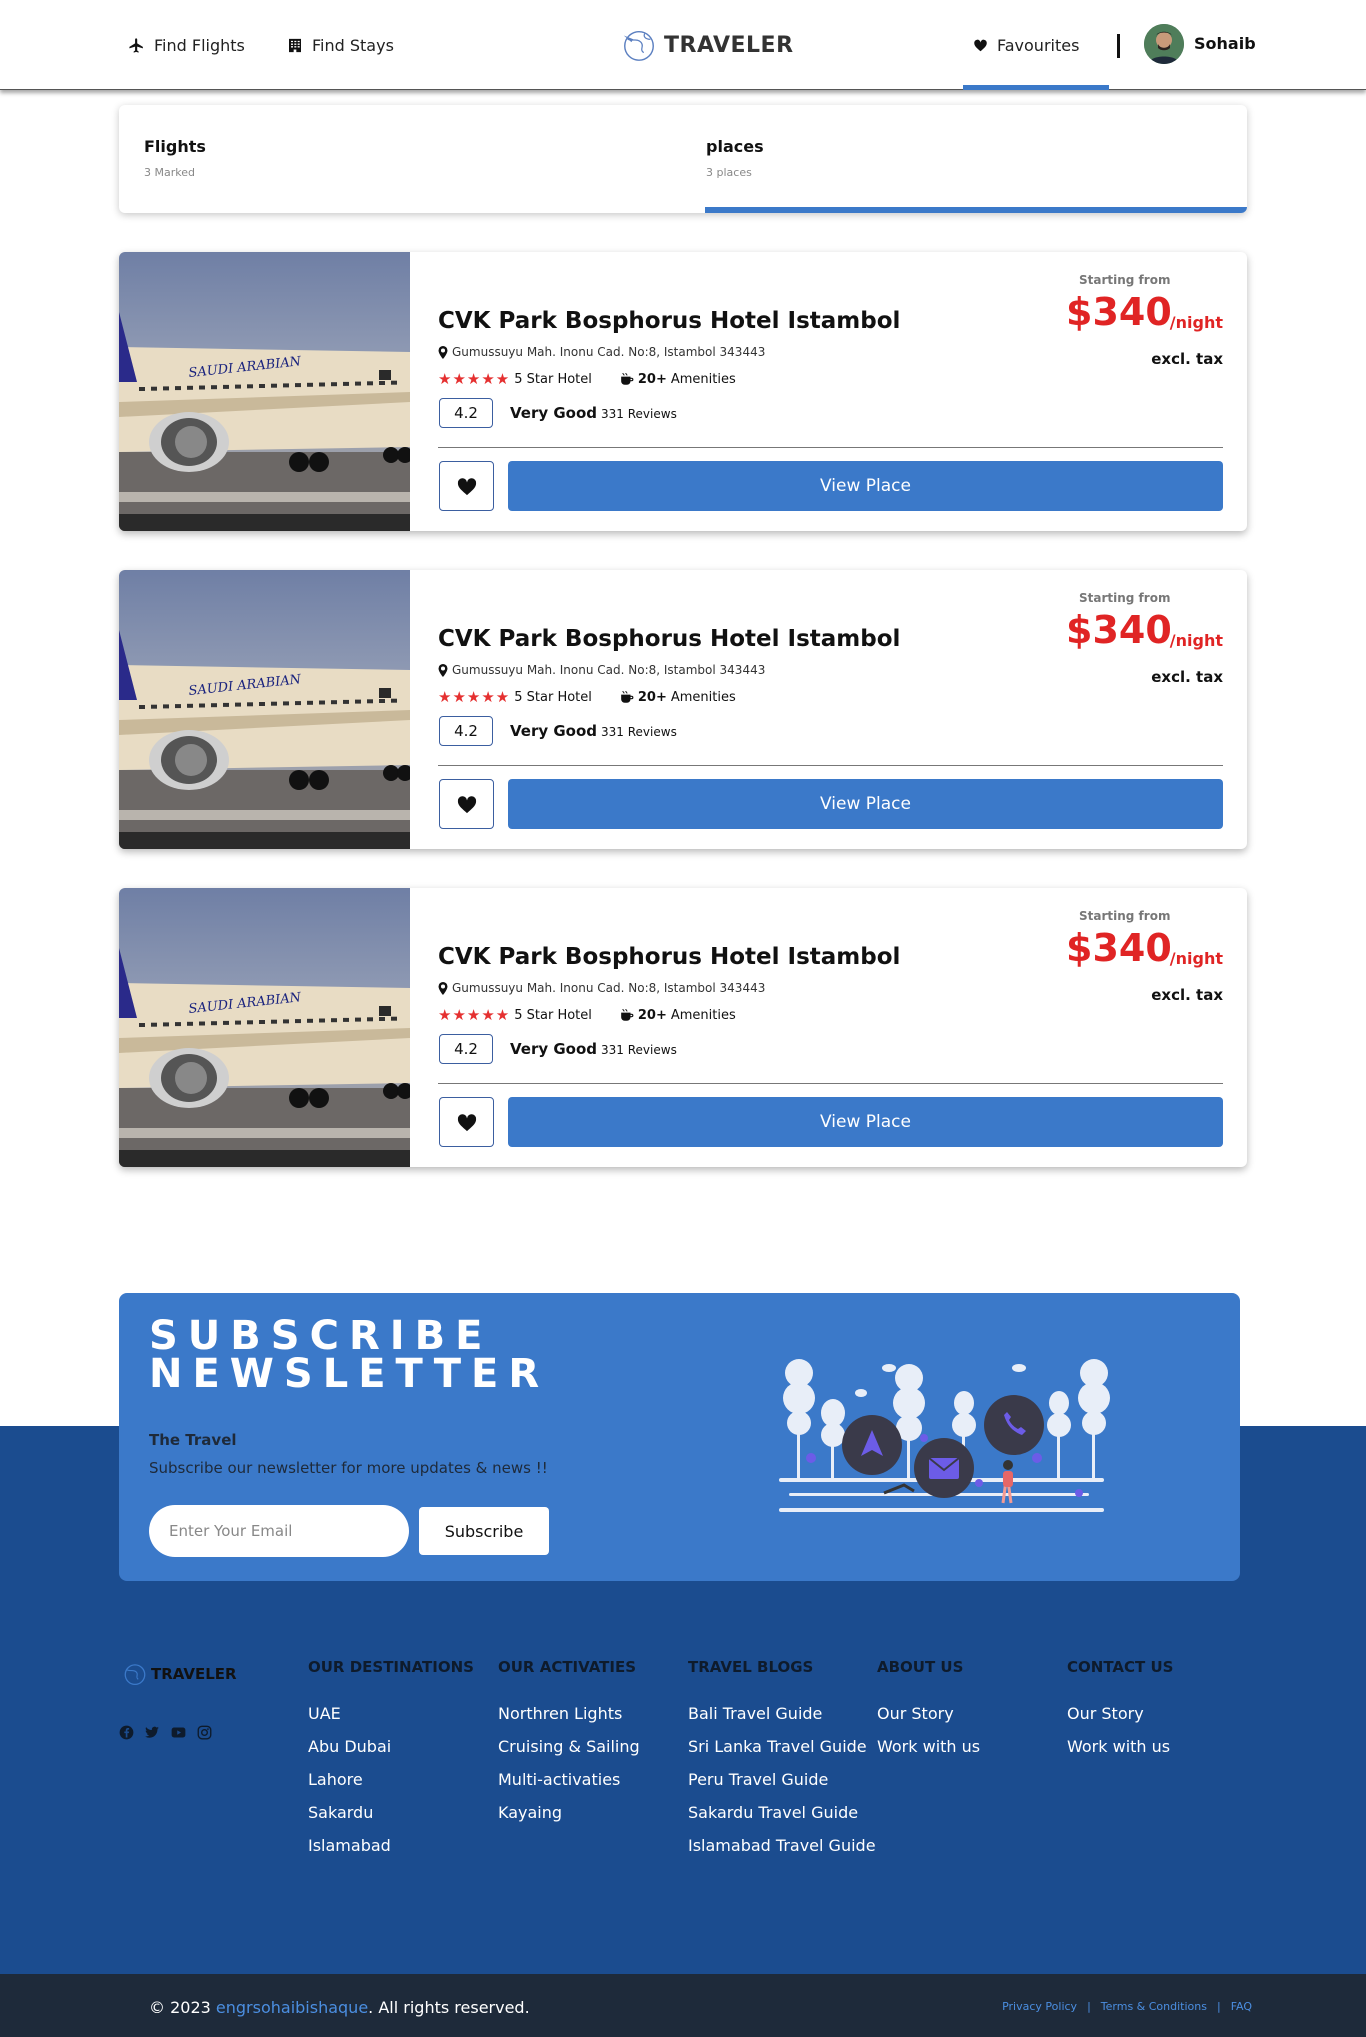 The height and width of the screenshot is (2037, 1366). What do you see at coordinates (179, 1674) in the screenshot?
I see `footer-brand-logo: TRAVELER` at bounding box center [179, 1674].